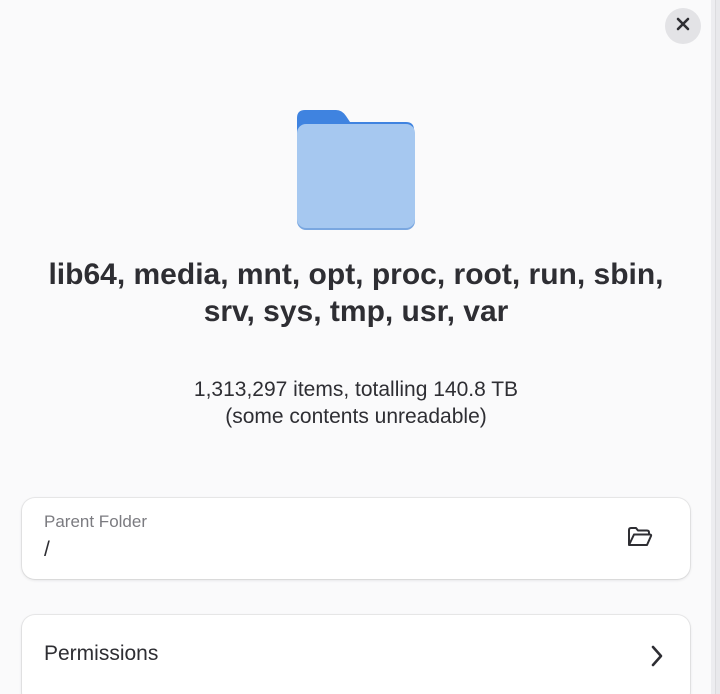 The width and height of the screenshot is (720, 694). I want to click on open-folder-icon, so click(640, 539).